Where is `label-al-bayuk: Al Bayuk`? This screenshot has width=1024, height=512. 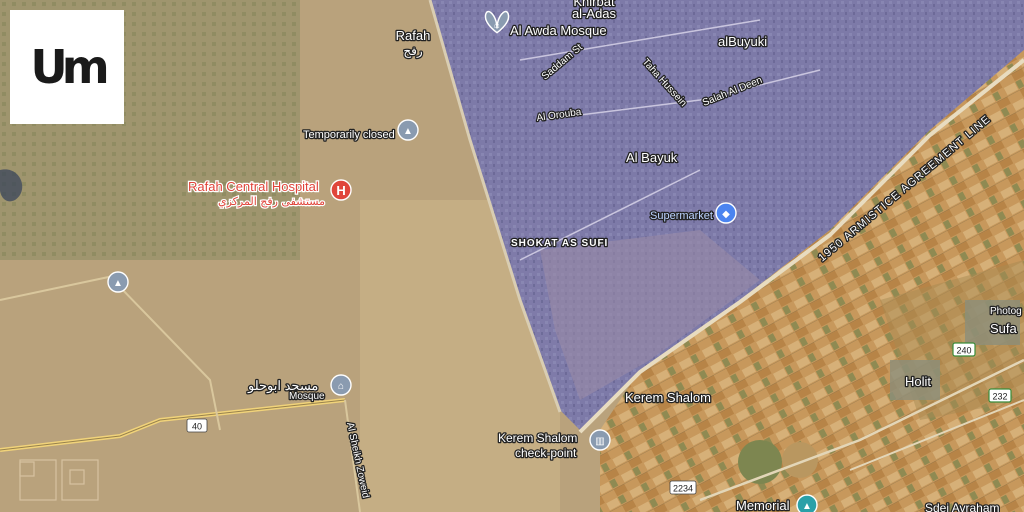
label-al-bayuk: Al Bayuk is located at coordinates (652, 157).